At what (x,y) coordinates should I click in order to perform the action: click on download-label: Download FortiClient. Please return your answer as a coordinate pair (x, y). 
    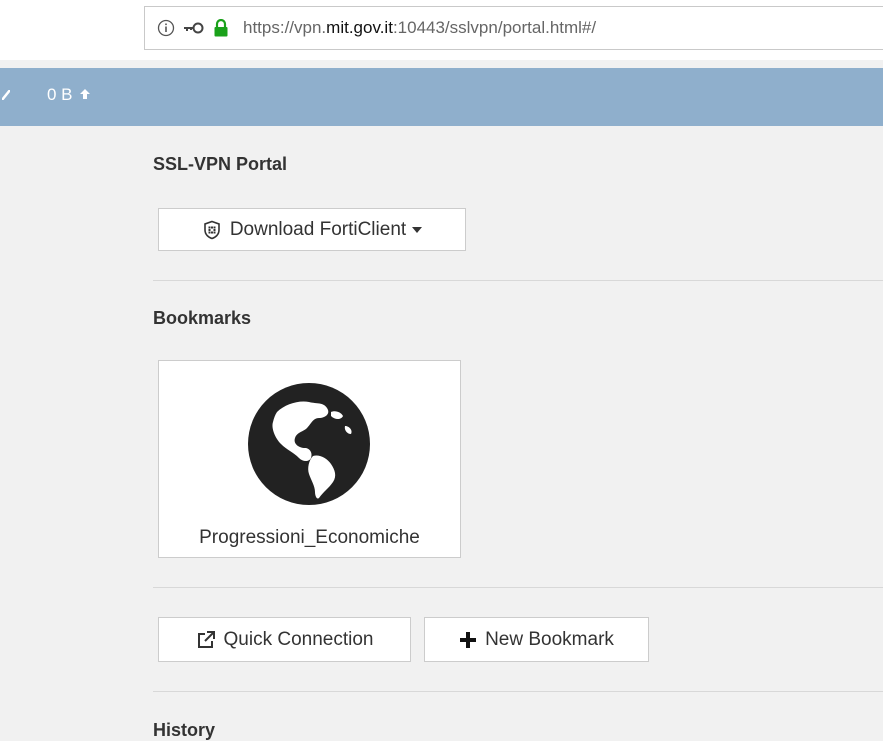
    Looking at the image, I should click on (318, 229).